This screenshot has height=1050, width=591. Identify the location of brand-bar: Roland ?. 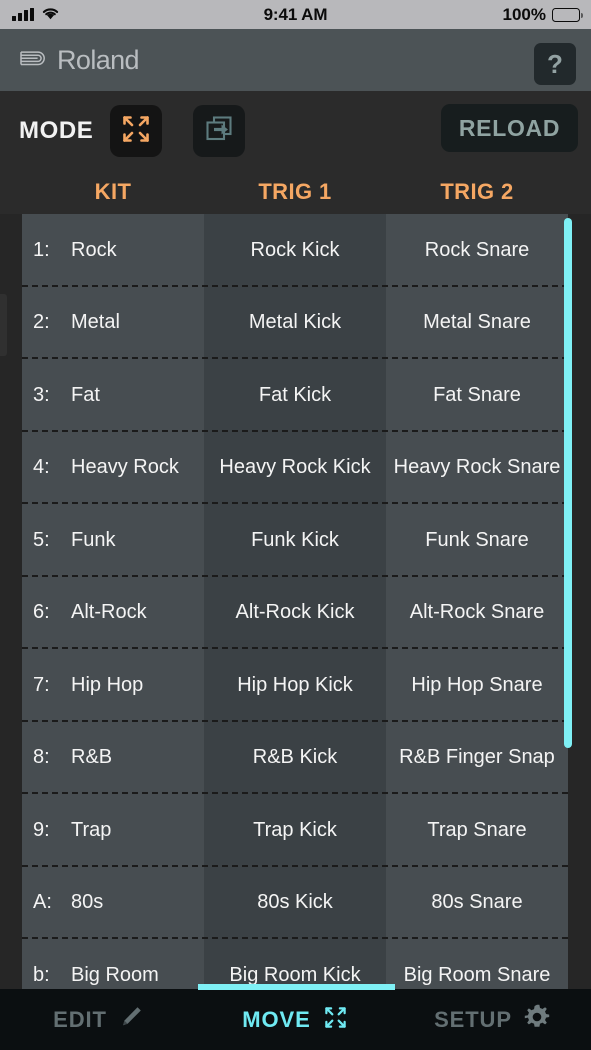
(295, 60).